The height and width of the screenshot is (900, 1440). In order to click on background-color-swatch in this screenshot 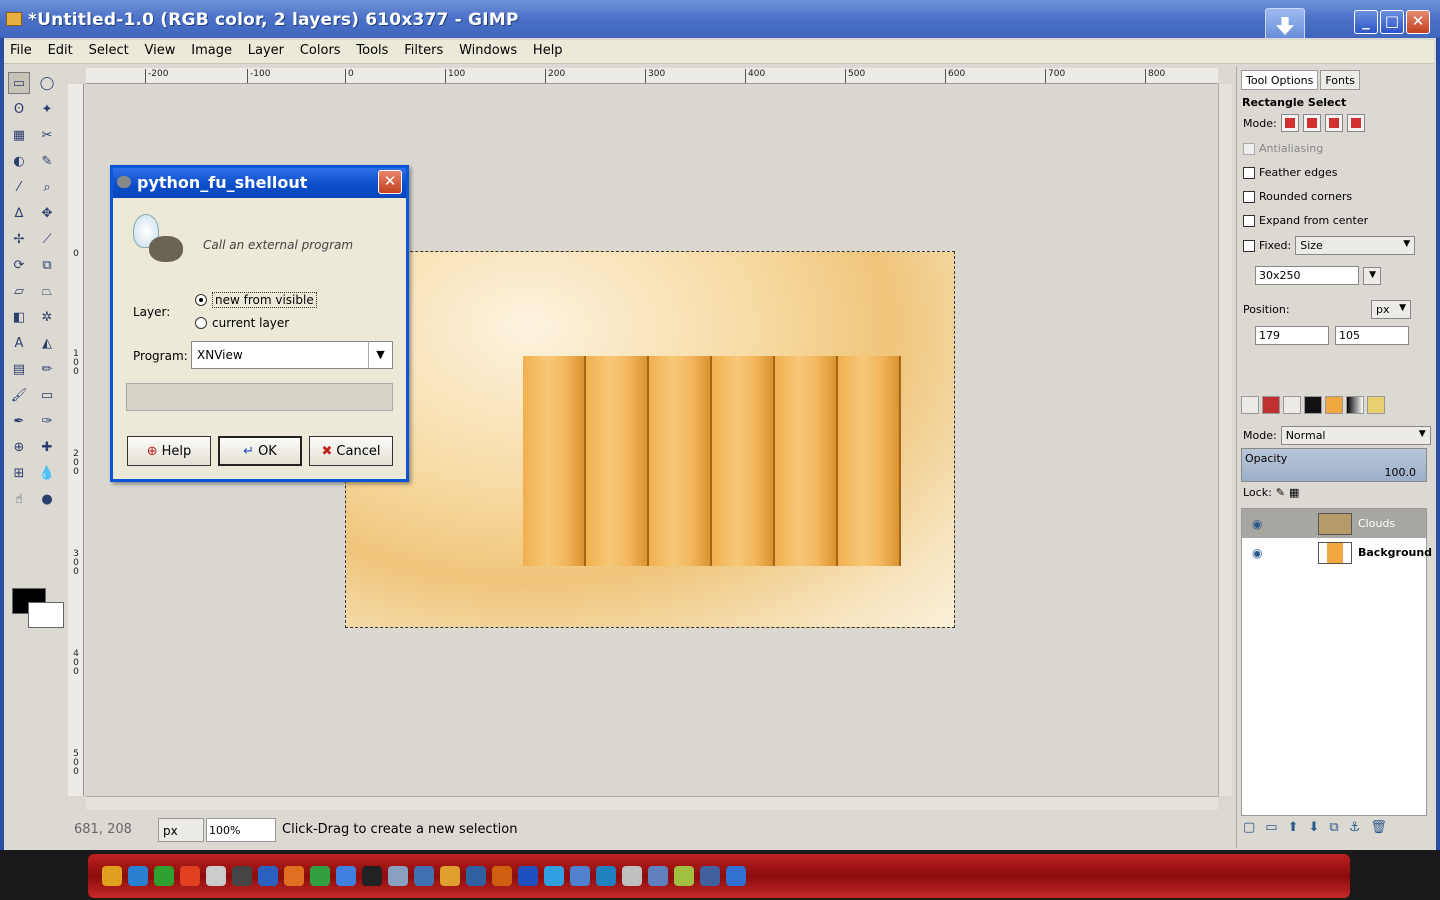, I will do `click(46, 615)`.